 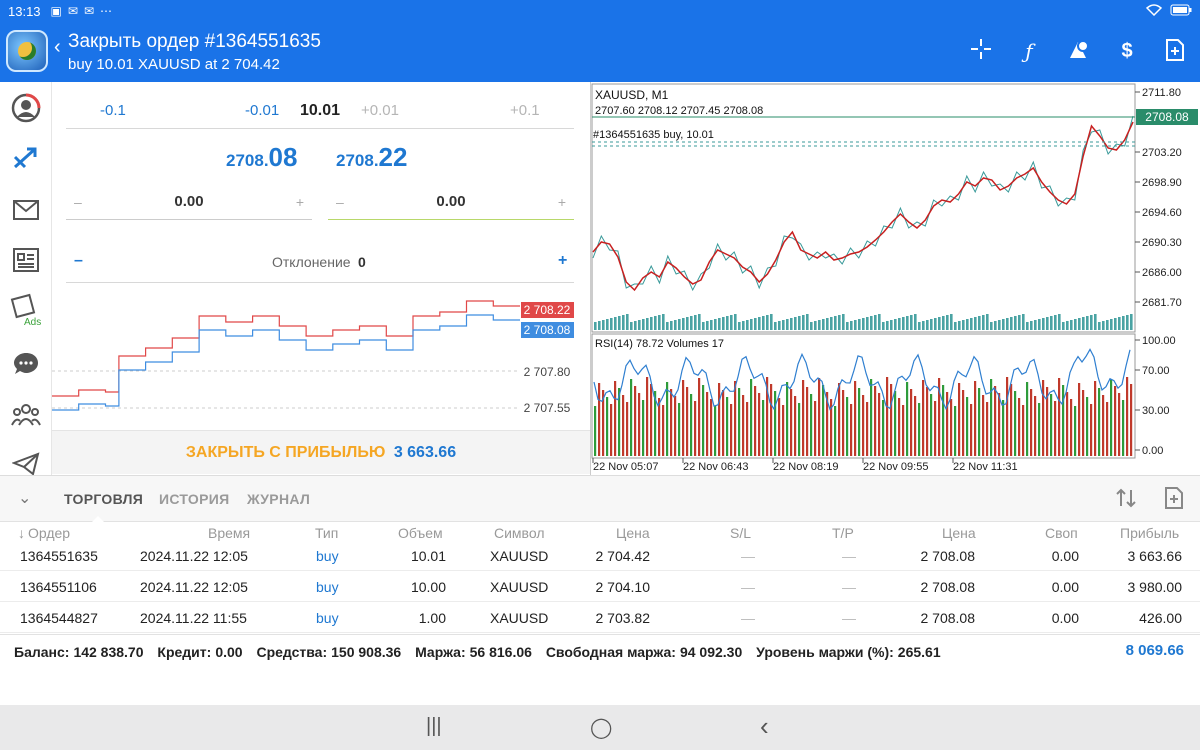 What do you see at coordinates (843, 533) in the screenshot?
I see `col-tp: T/P` at bounding box center [843, 533].